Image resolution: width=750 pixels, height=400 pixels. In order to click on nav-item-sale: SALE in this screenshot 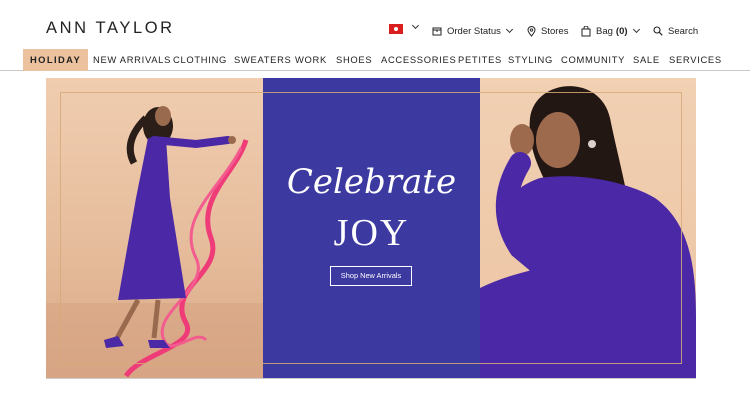, I will do `click(646, 60)`.